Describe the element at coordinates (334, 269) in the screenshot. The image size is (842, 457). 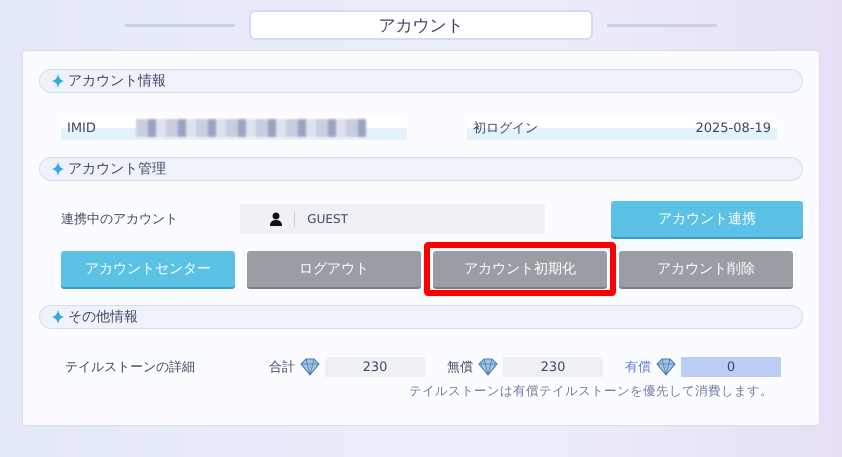
I see `action-button: ログアウト` at that location.